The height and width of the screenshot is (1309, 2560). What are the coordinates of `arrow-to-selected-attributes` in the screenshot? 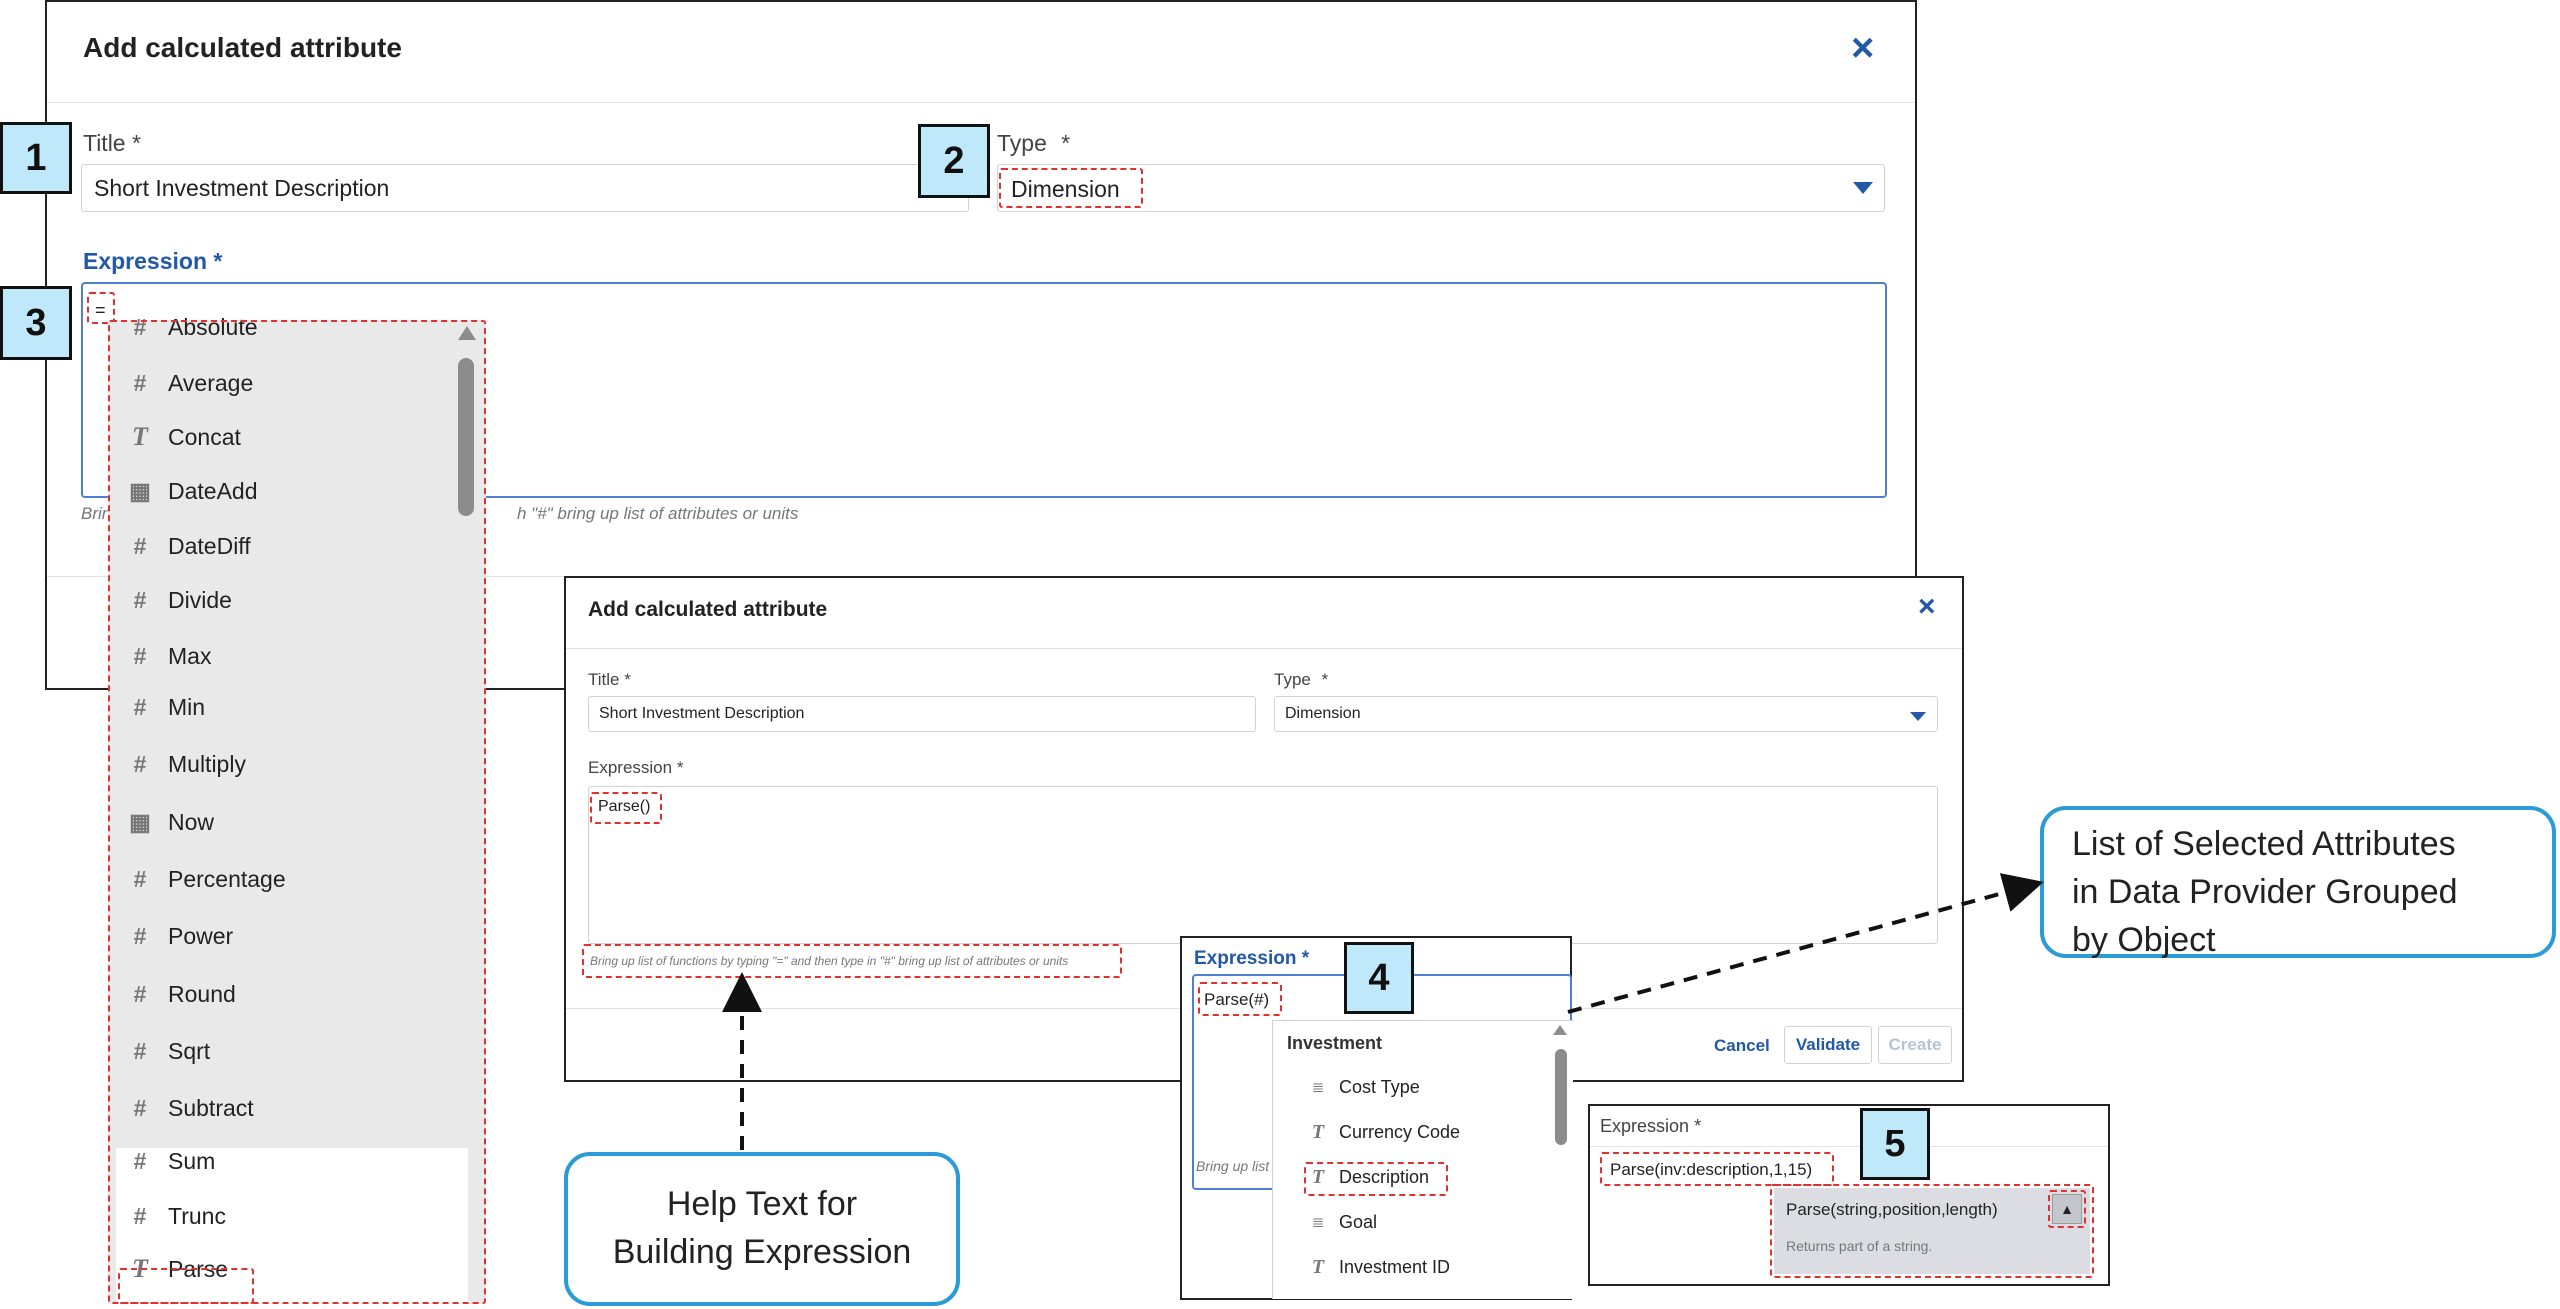 It's located at (1805, 943).